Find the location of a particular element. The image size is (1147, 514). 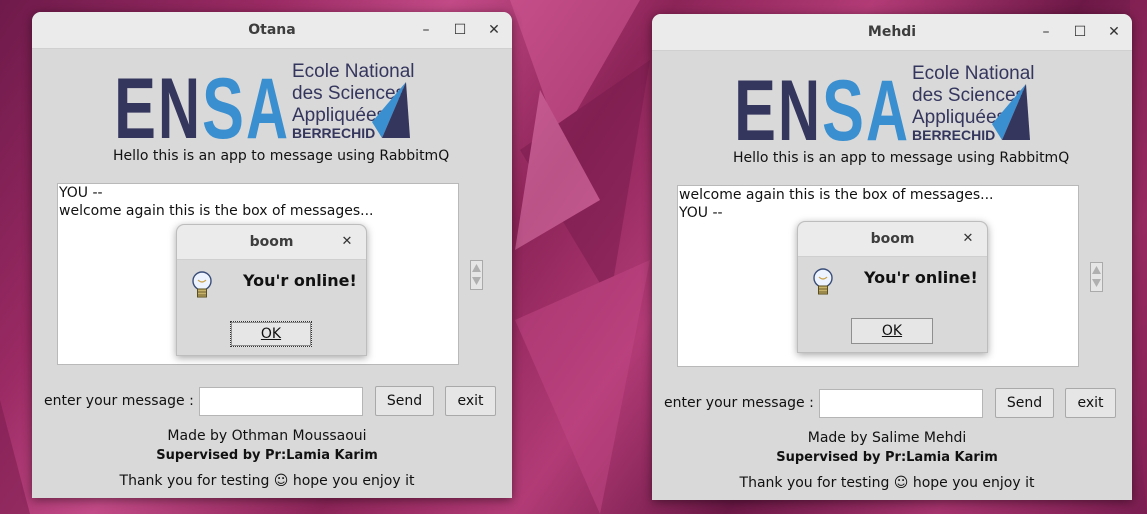

title-bar: Mehdi – ☐ ✕ is located at coordinates (892, 32).